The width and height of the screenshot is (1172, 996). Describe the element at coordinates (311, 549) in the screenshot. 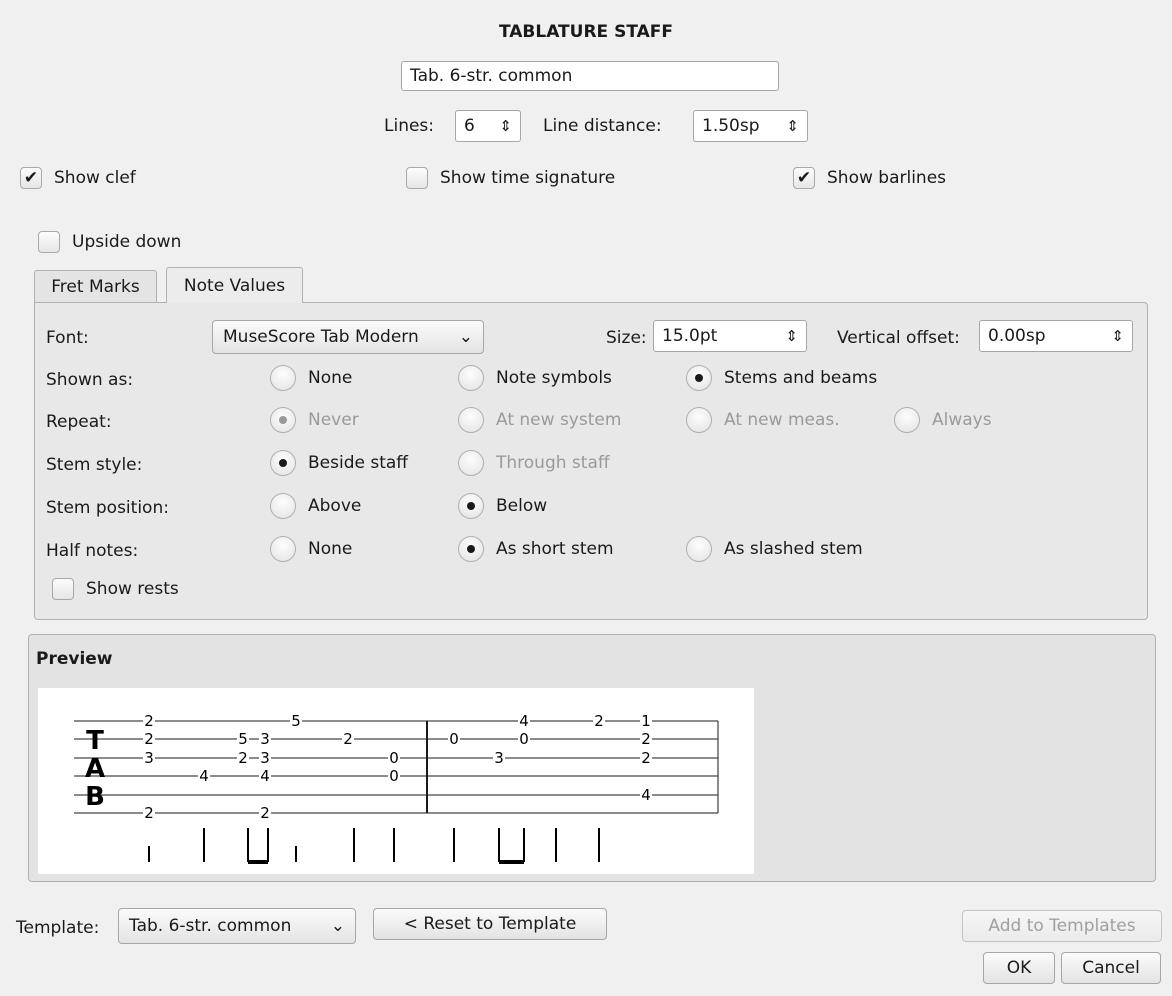

I see `radio-half-notes-none: None` at that location.